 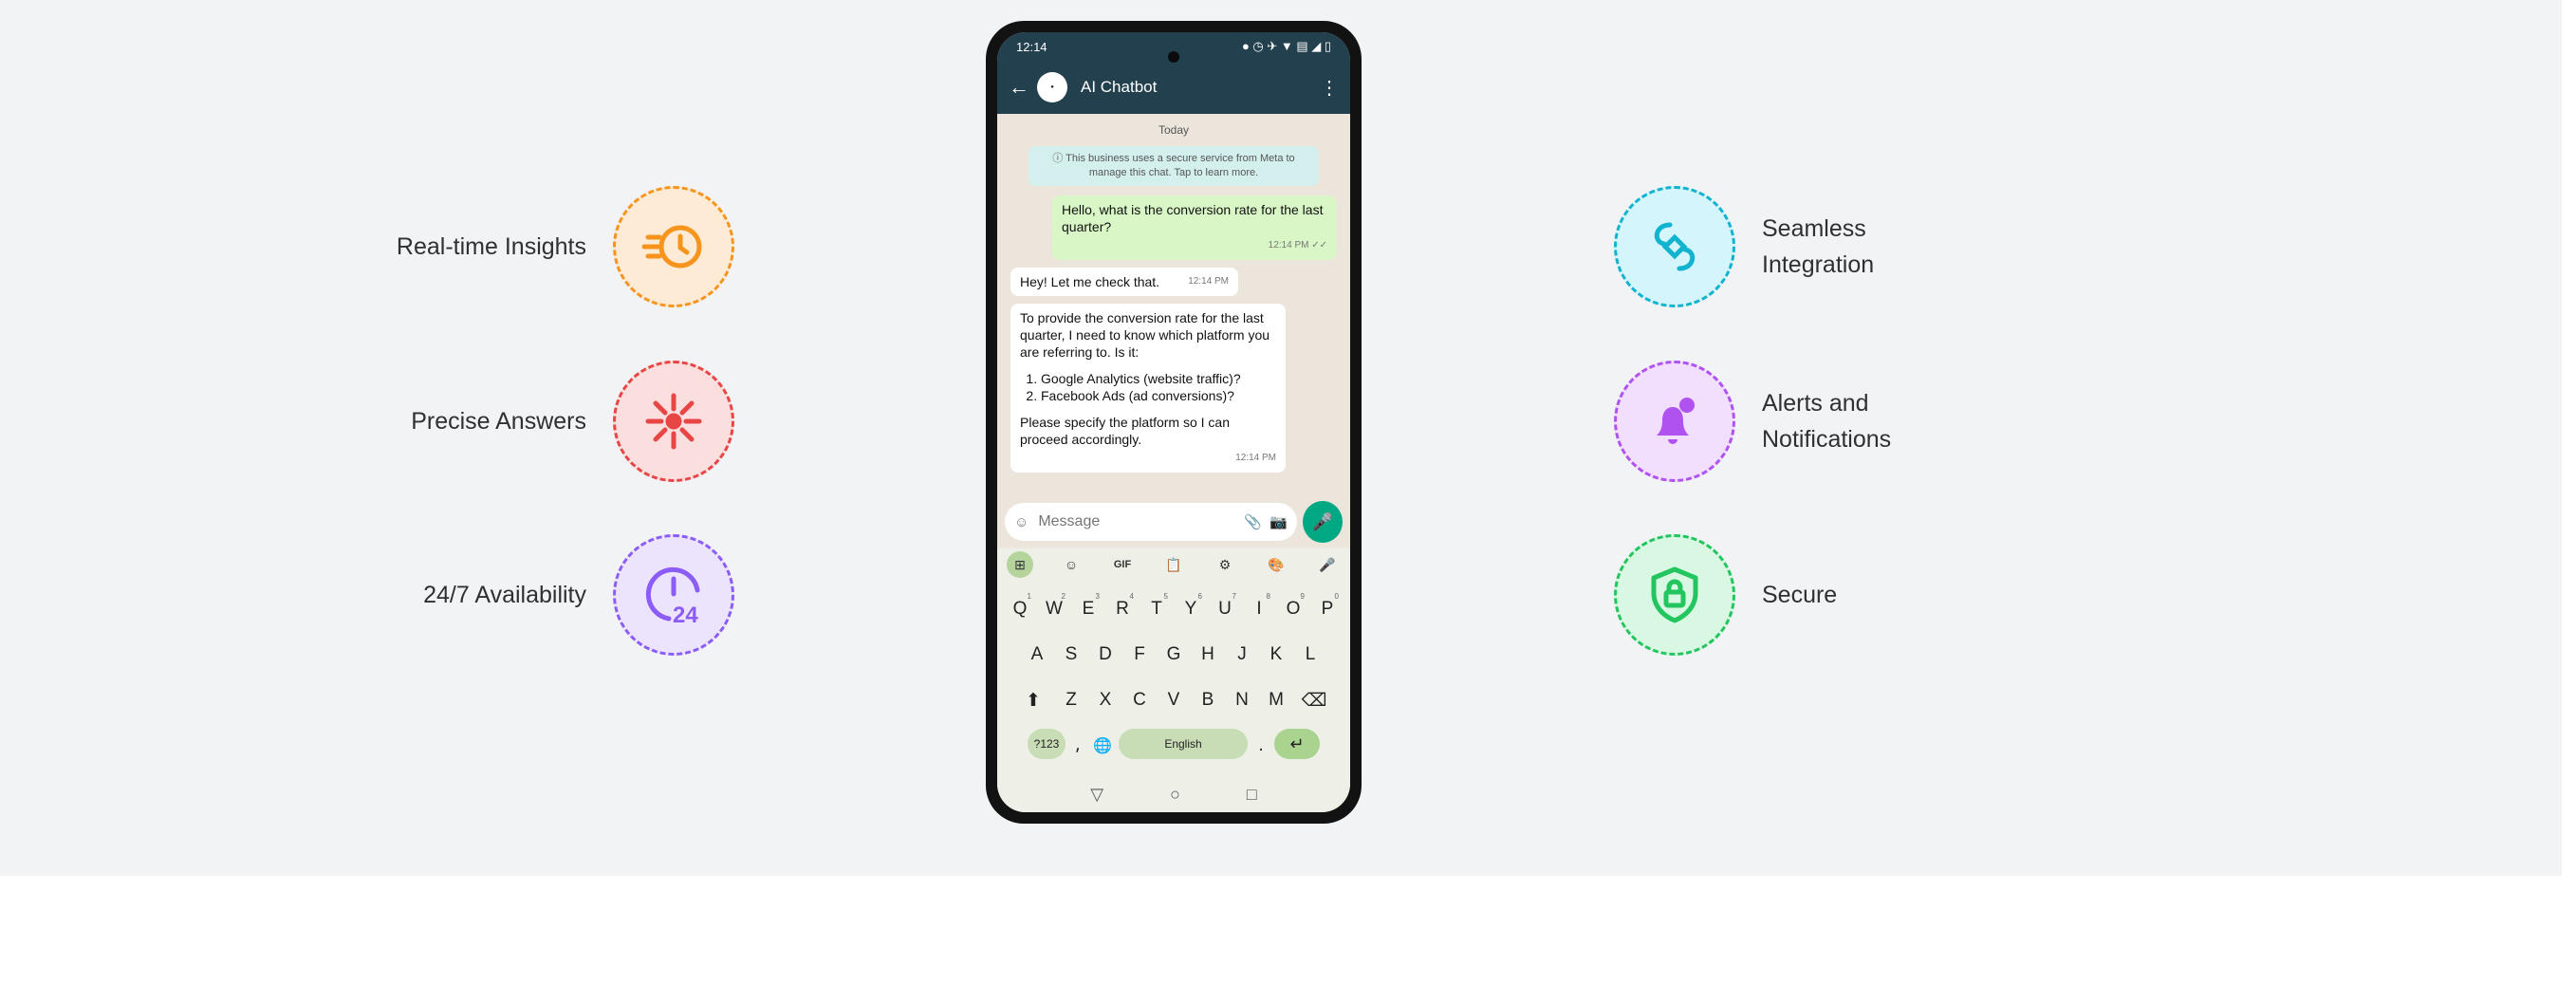 I want to click on key: Y6, so click(x=1191, y=609).